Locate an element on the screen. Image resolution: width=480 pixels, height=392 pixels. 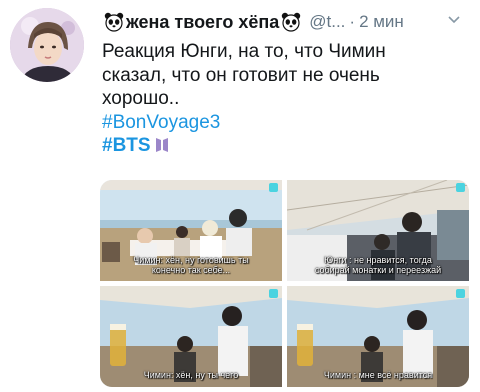
subtitle-line: собирай монатки и переезжай is located at coordinates (378, 270).